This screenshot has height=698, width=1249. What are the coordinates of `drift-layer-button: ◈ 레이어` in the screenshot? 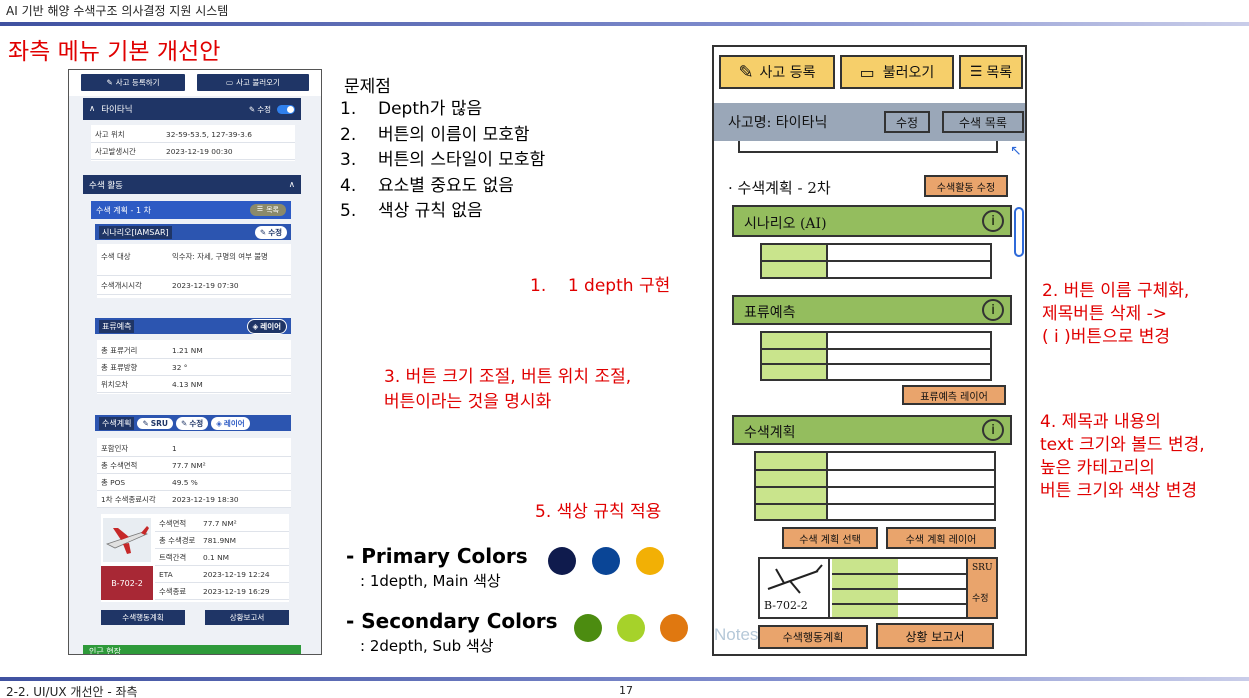 It's located at (266, 326).